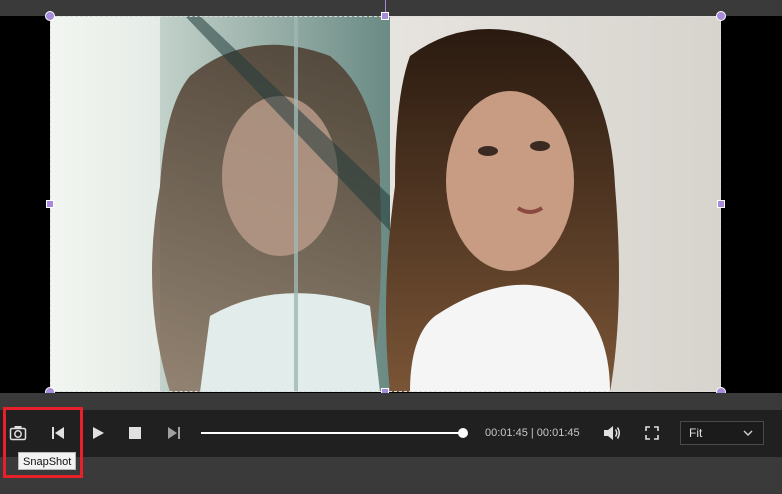 The image size is (782, 494). What do you see at coordinates (391, 8) in the screenshot?
I see `top-bar` at bounding box center [391, 8].